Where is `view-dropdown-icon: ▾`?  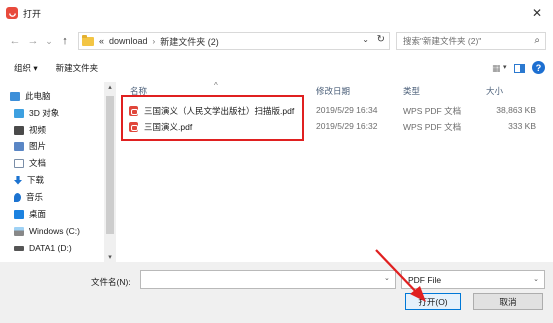 view-dropdown-icon: ▾ is located at coordinates (505, 67).